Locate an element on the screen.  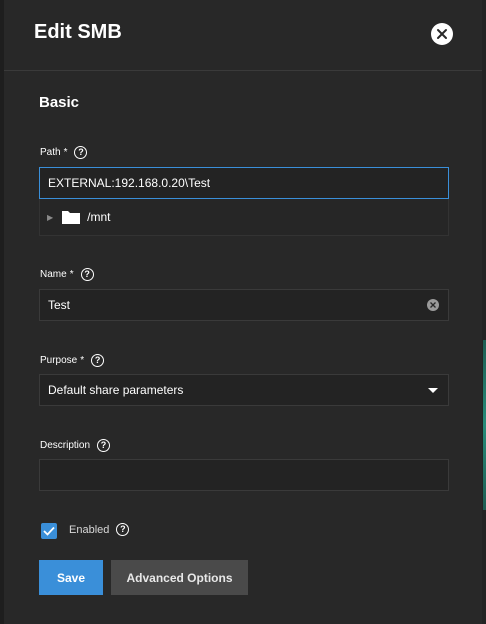
tree-item-mnt: /mnt is located at coordinates (98, 217).